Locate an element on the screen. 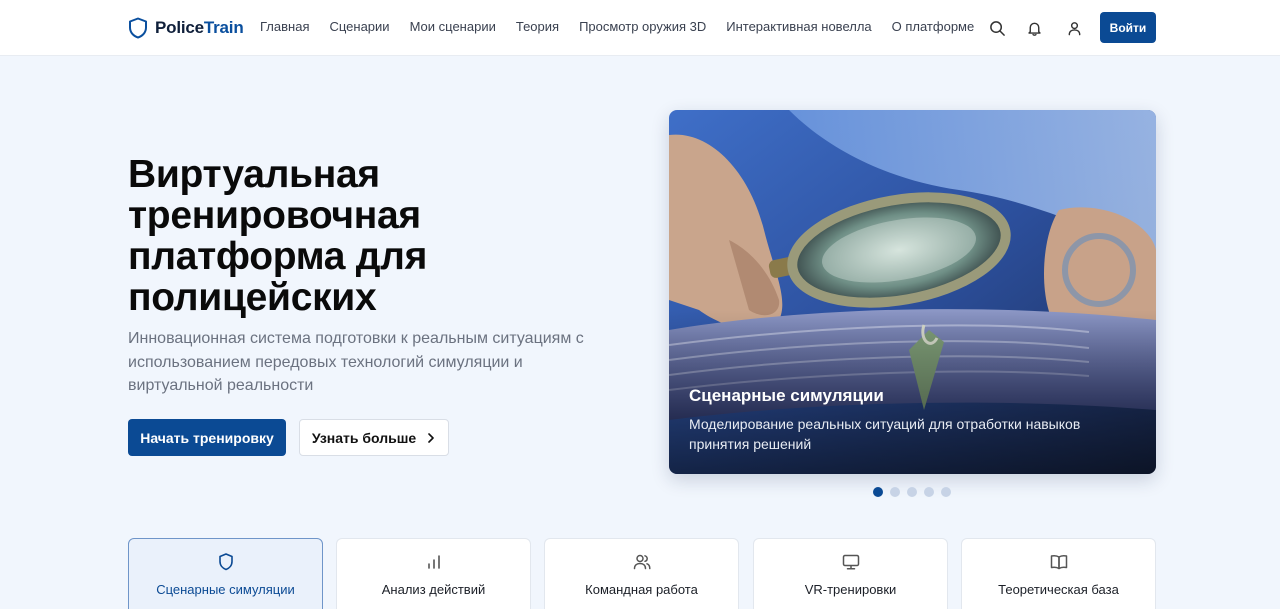 The height and width of the screenshot is (609, 1280). carousel-dots is located at coordinates (912, 492).